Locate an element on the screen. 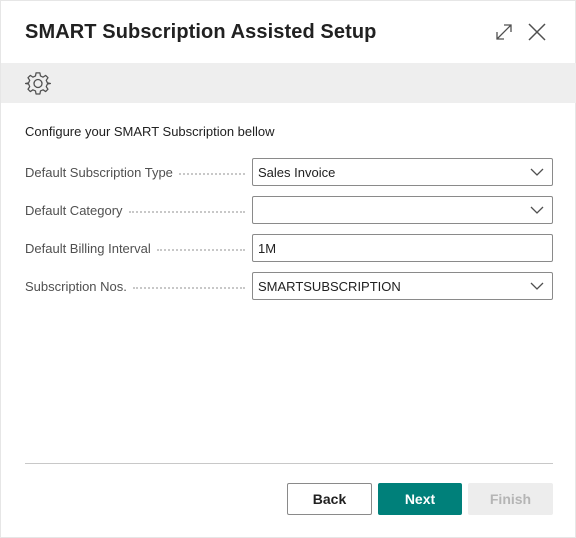 This screenshot has width=576, height=538. field-label: Default Billing Interval is located at coordinates (88, 248).